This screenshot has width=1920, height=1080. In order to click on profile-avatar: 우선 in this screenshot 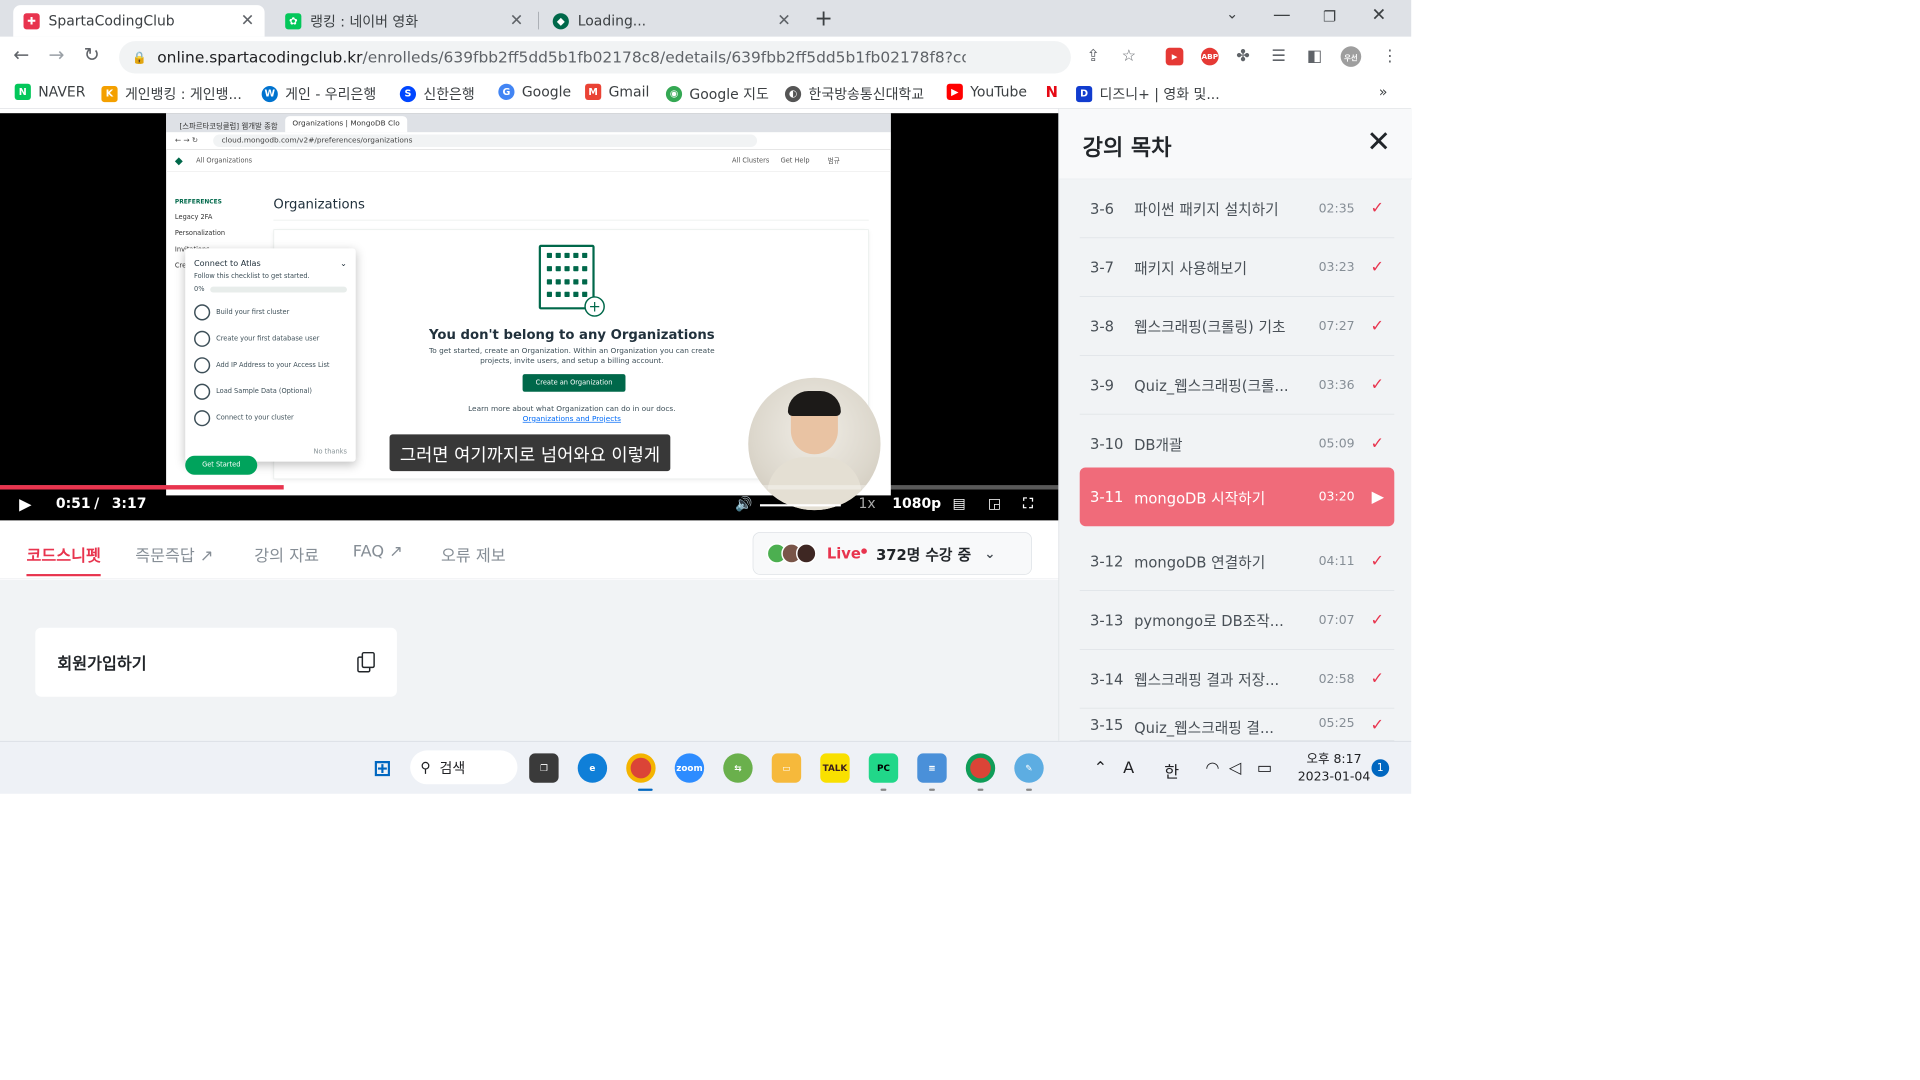, I will do `click(1351, 56)`.